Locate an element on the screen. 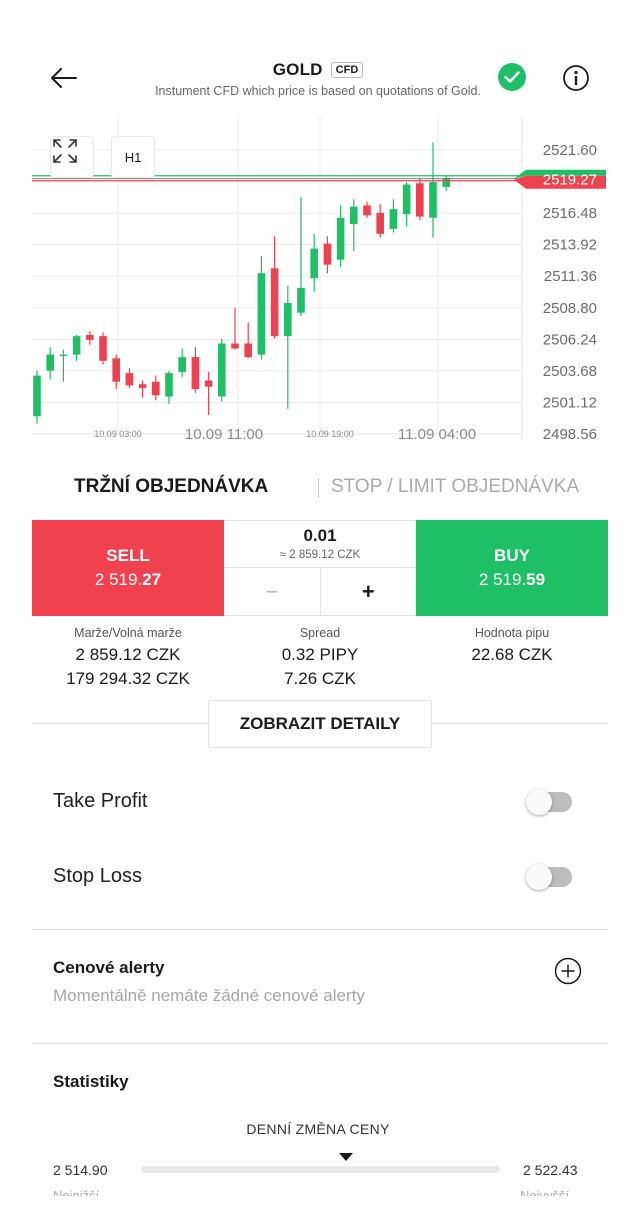 This screenshot has height=1216, width=636. spread-pips: 0.32 PIPY is located at coordinates (320, 654).